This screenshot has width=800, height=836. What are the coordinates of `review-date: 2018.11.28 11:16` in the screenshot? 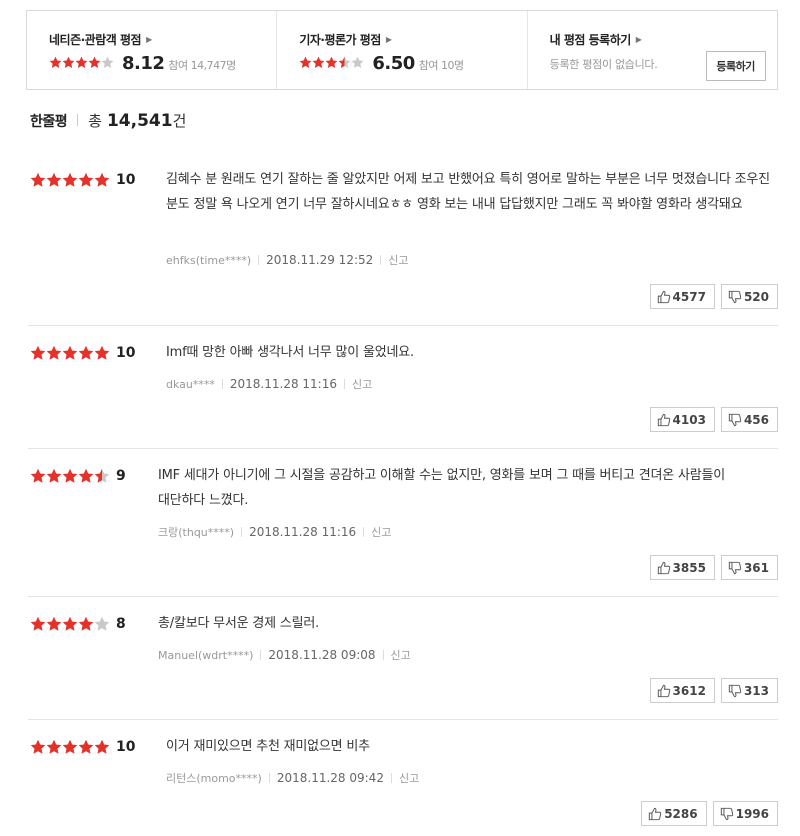 It's located at (283, 384).